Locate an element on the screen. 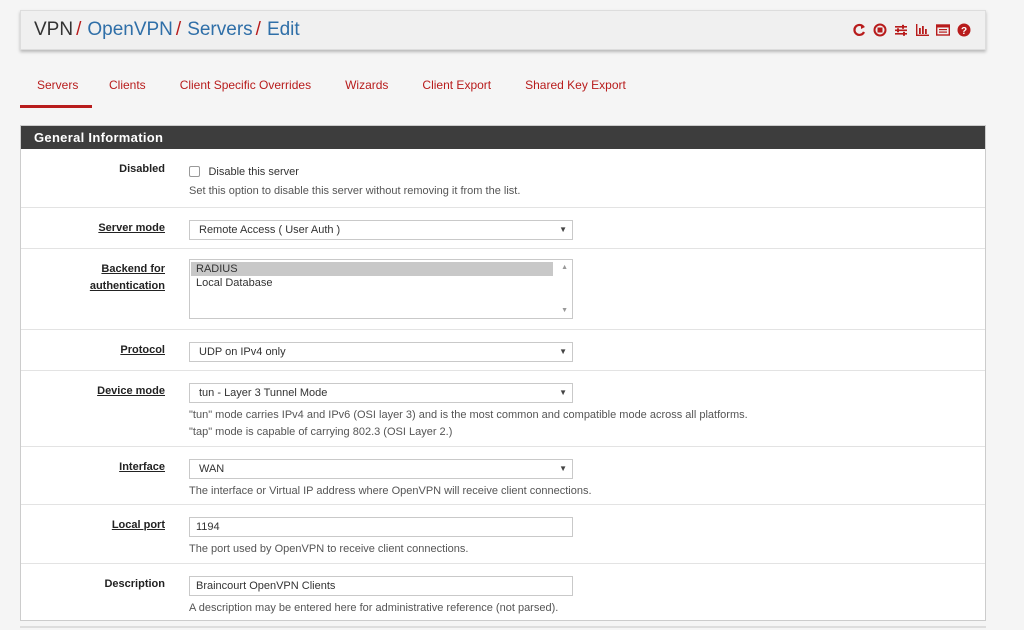 The height and width of the screenshot is (630, 1024). scroll-up-icon: ▲ is located at coordinates (564, 267).